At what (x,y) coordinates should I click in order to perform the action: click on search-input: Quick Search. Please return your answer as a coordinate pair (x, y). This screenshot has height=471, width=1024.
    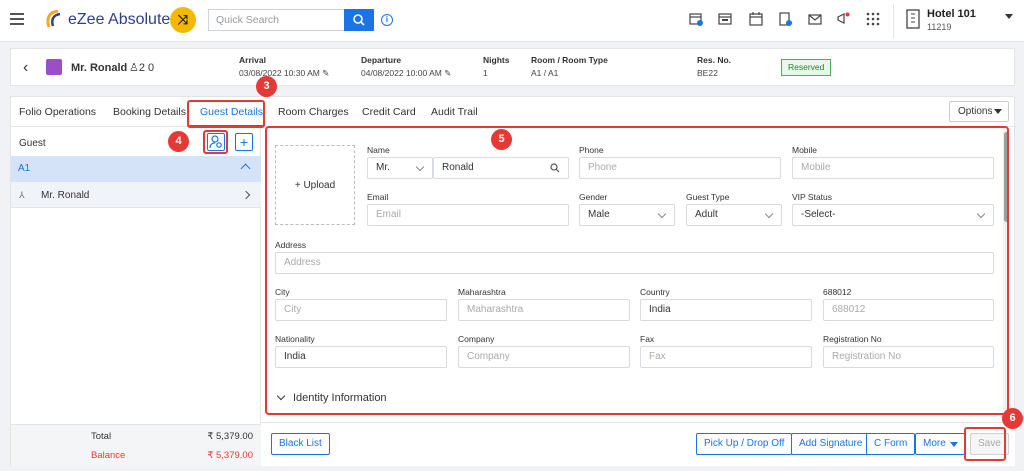
    Looking at the image, I should click on (276, 20).